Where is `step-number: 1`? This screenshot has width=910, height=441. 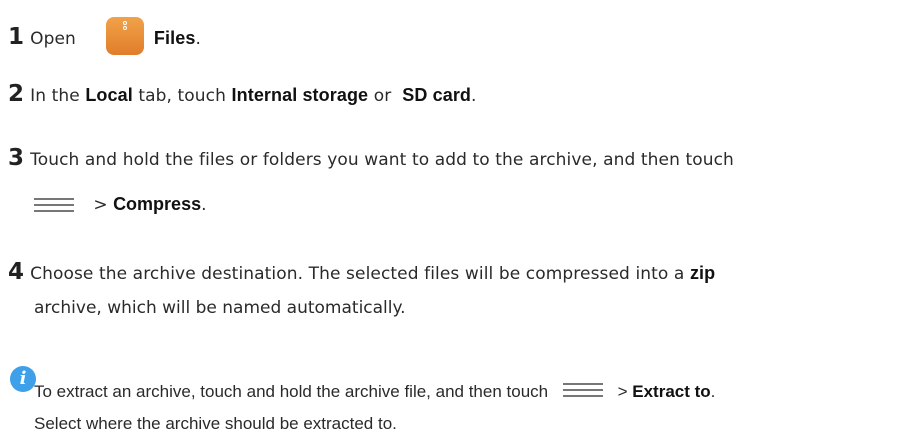 step-number: 1 is located at coordinates (16, 37).